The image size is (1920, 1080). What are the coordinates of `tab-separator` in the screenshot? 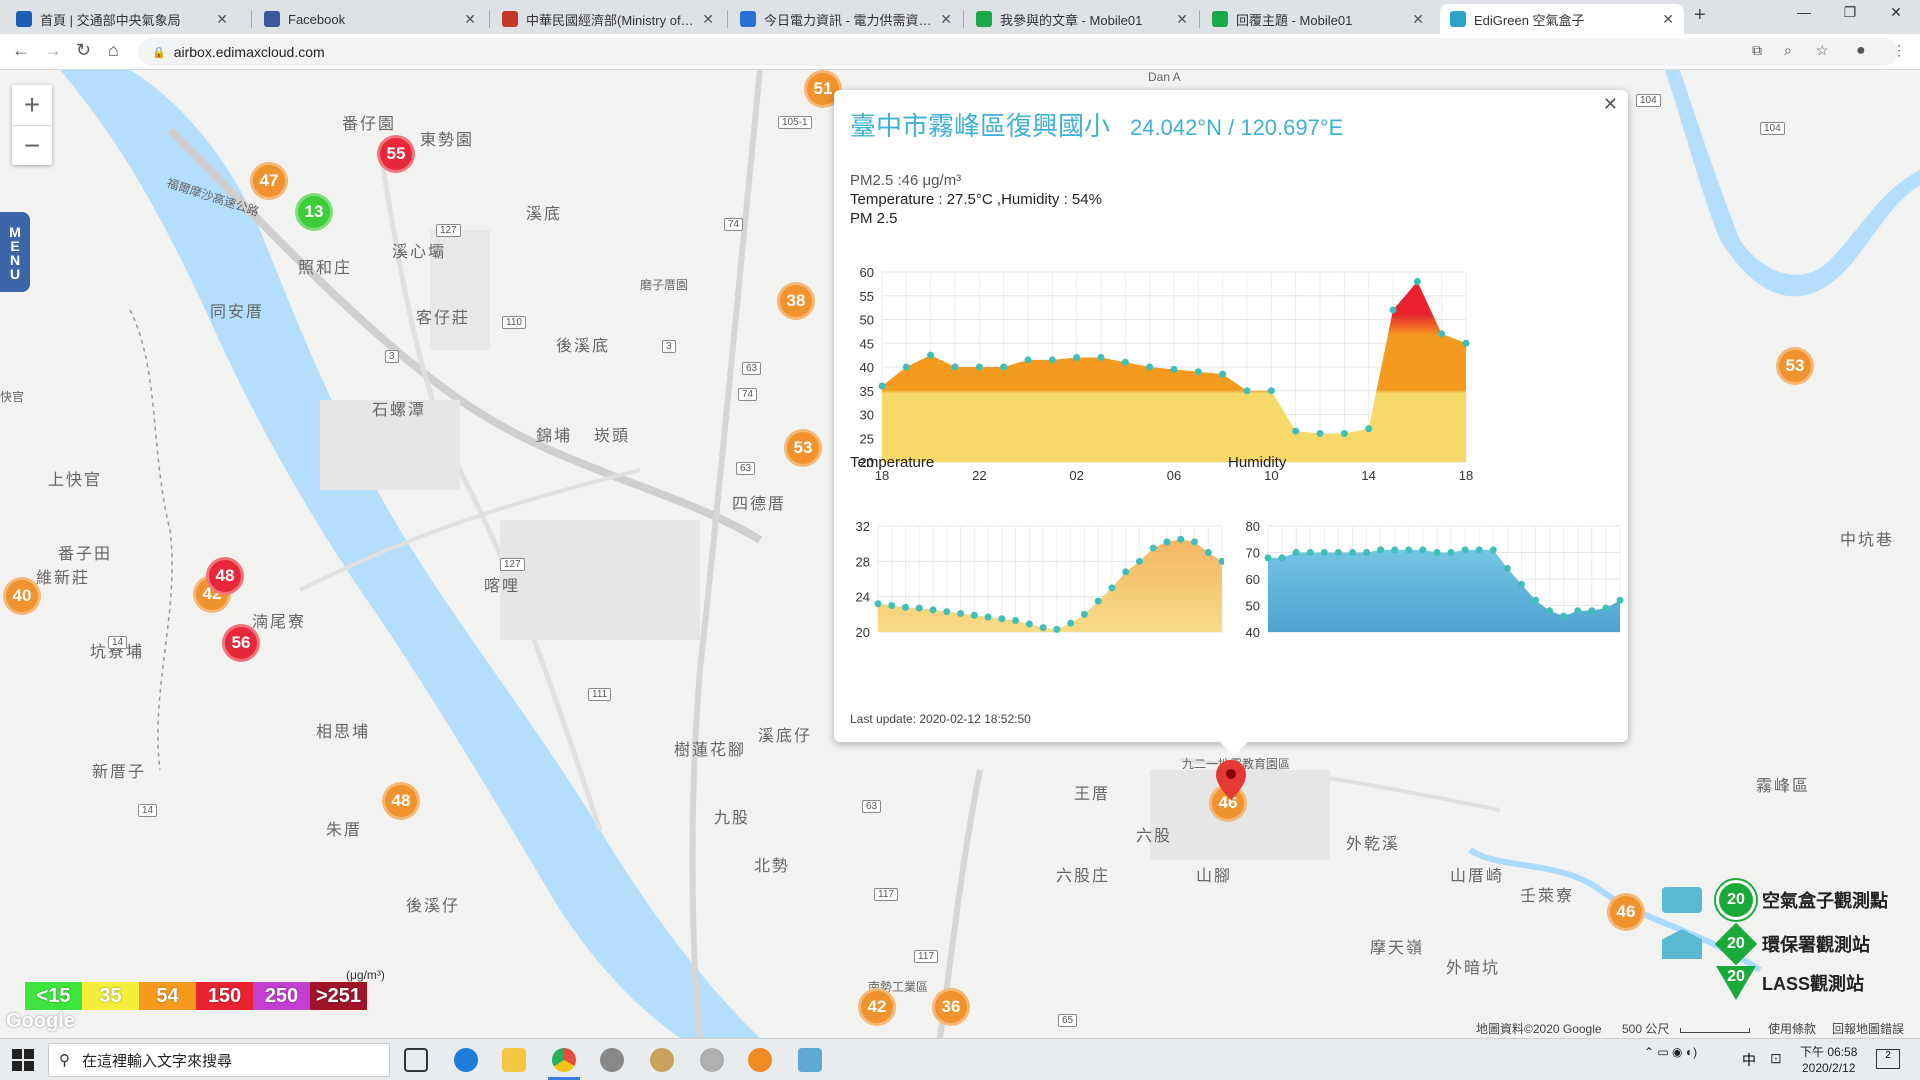 It's located at (489, 19).